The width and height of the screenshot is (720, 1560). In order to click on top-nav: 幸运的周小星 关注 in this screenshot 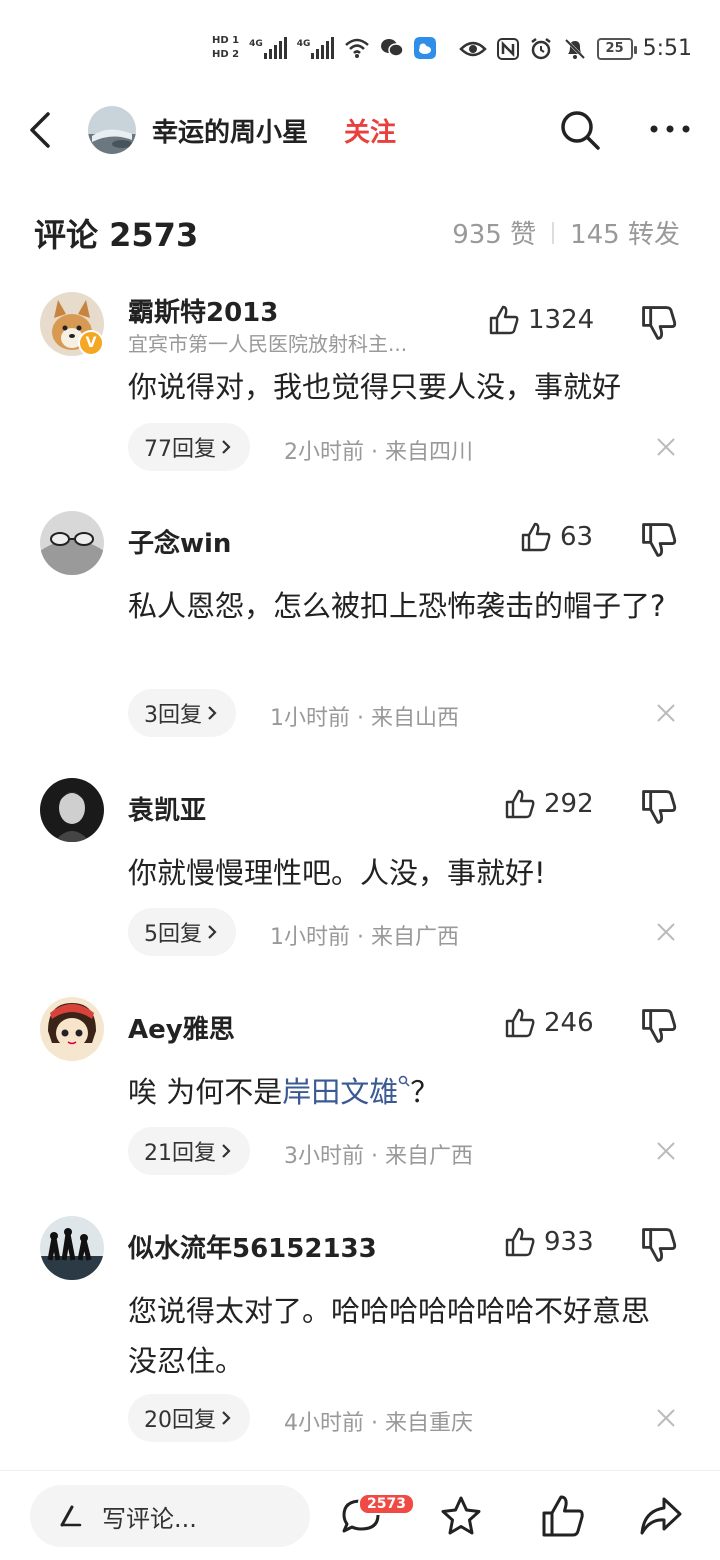, I will do `click(360, 132)`.